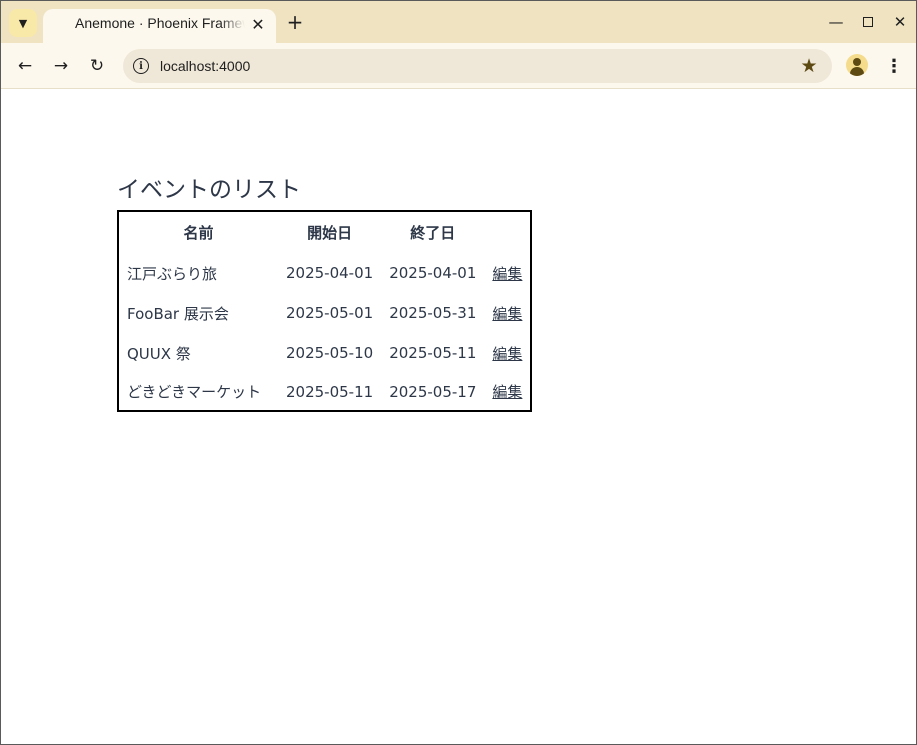 This screenshot has width=917, height=745. I want to click on tab-title: Anemone · Phoenix Framework, so click(160, 23).